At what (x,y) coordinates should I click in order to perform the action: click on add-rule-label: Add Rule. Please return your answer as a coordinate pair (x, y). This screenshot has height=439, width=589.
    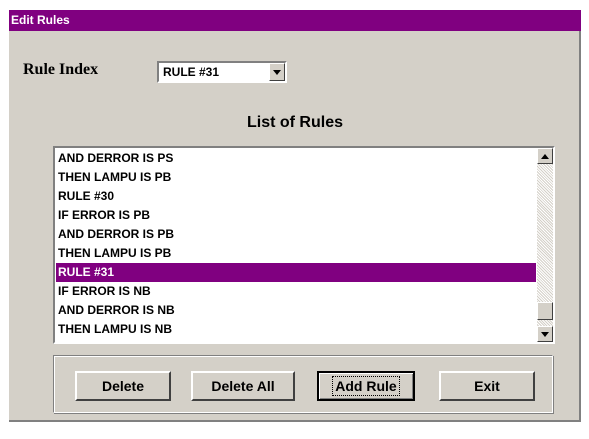
    Looking at the image, I should click on (366, 386).